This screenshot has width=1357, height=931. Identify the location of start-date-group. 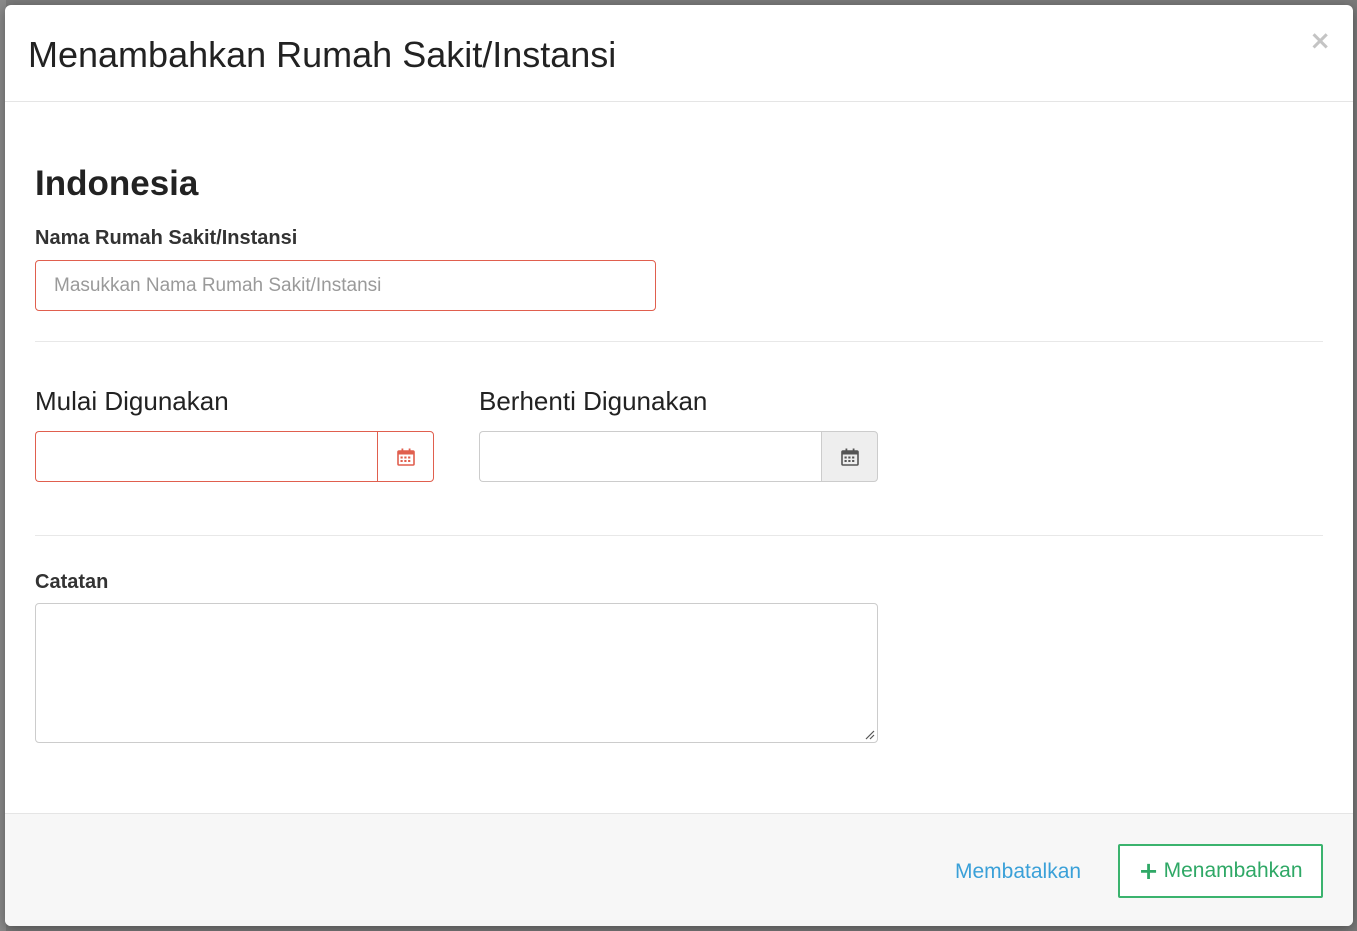
(234, 456).